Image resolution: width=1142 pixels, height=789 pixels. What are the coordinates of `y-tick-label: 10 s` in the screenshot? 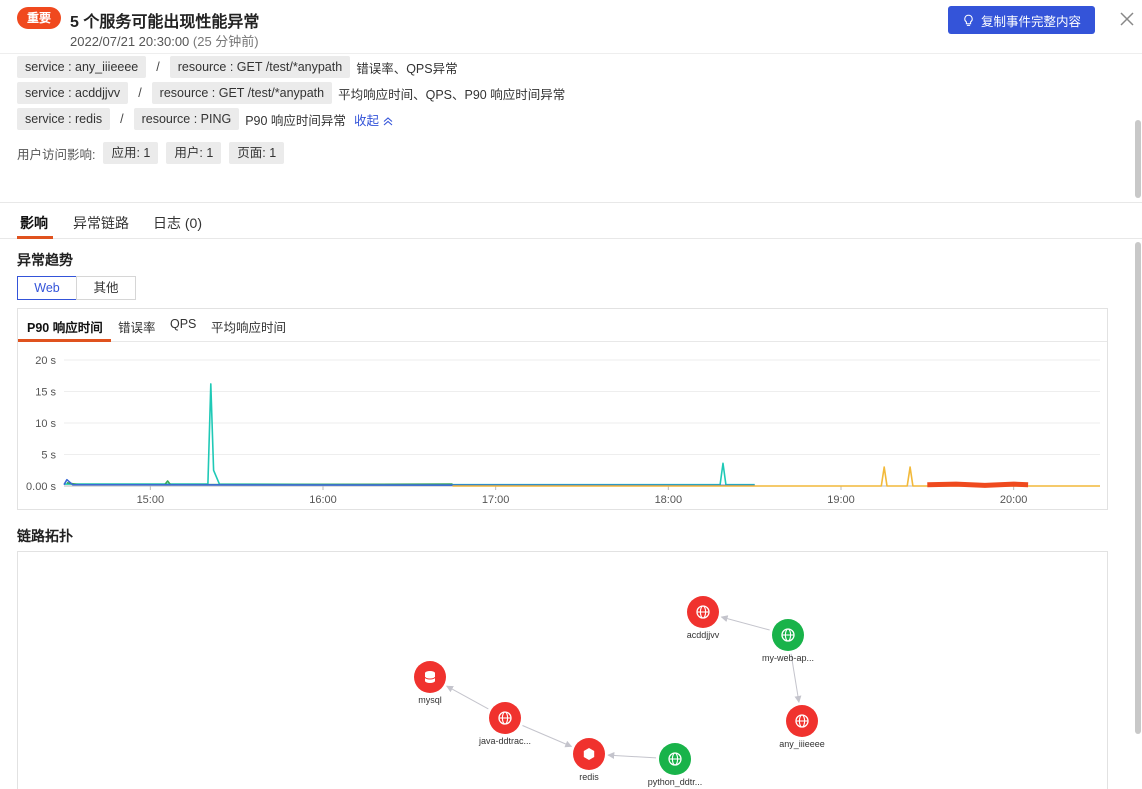 It's located at (45, 424).